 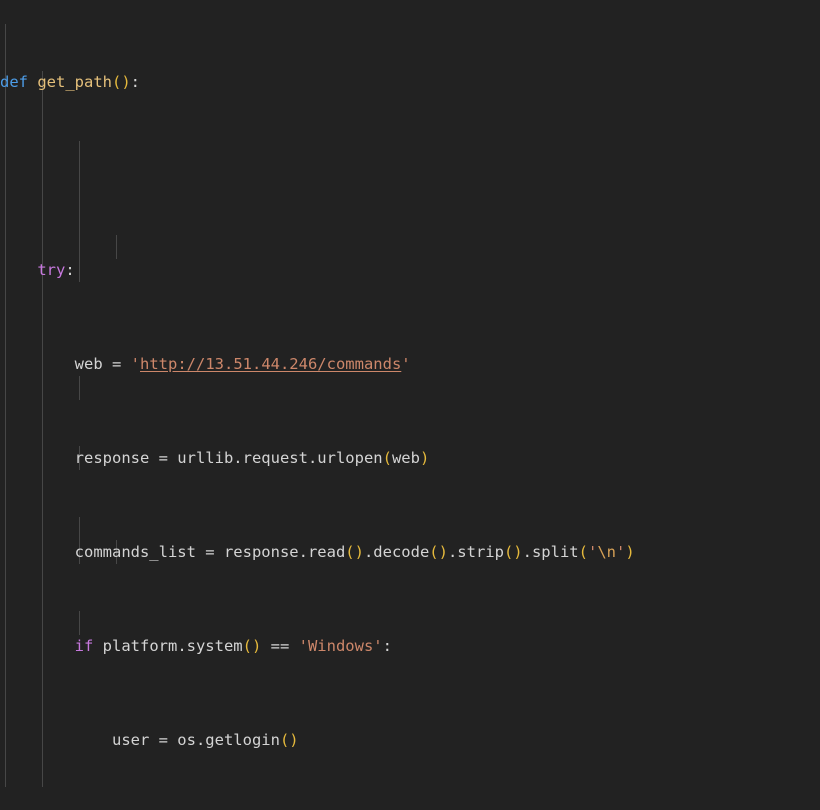 What do you see at coordinates (14, 81) in the screenshot?
I see `keyword-def: def` at bounding box center [14, 81].